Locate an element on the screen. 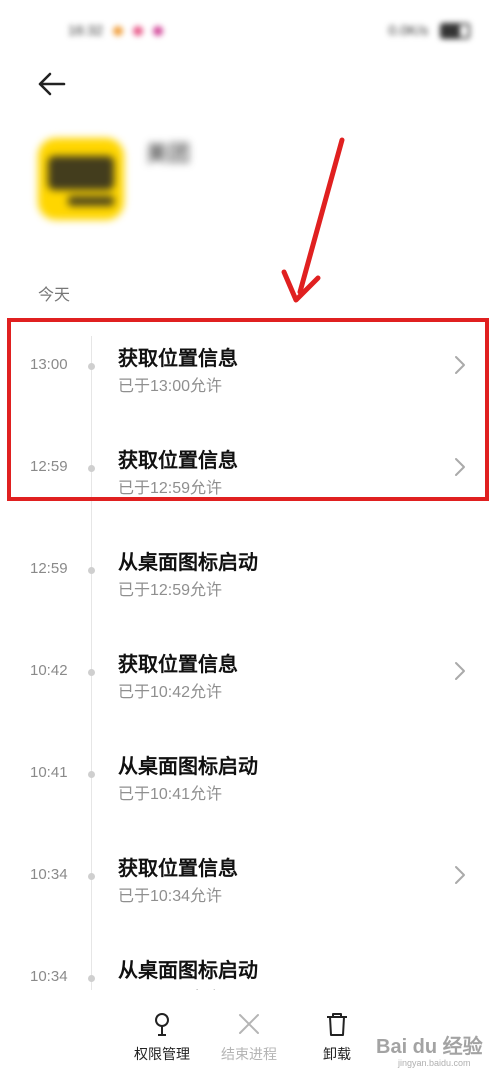 The image size is (500, 1084). end-process-button: 结束进程 is located at coordinates (249, 1037).